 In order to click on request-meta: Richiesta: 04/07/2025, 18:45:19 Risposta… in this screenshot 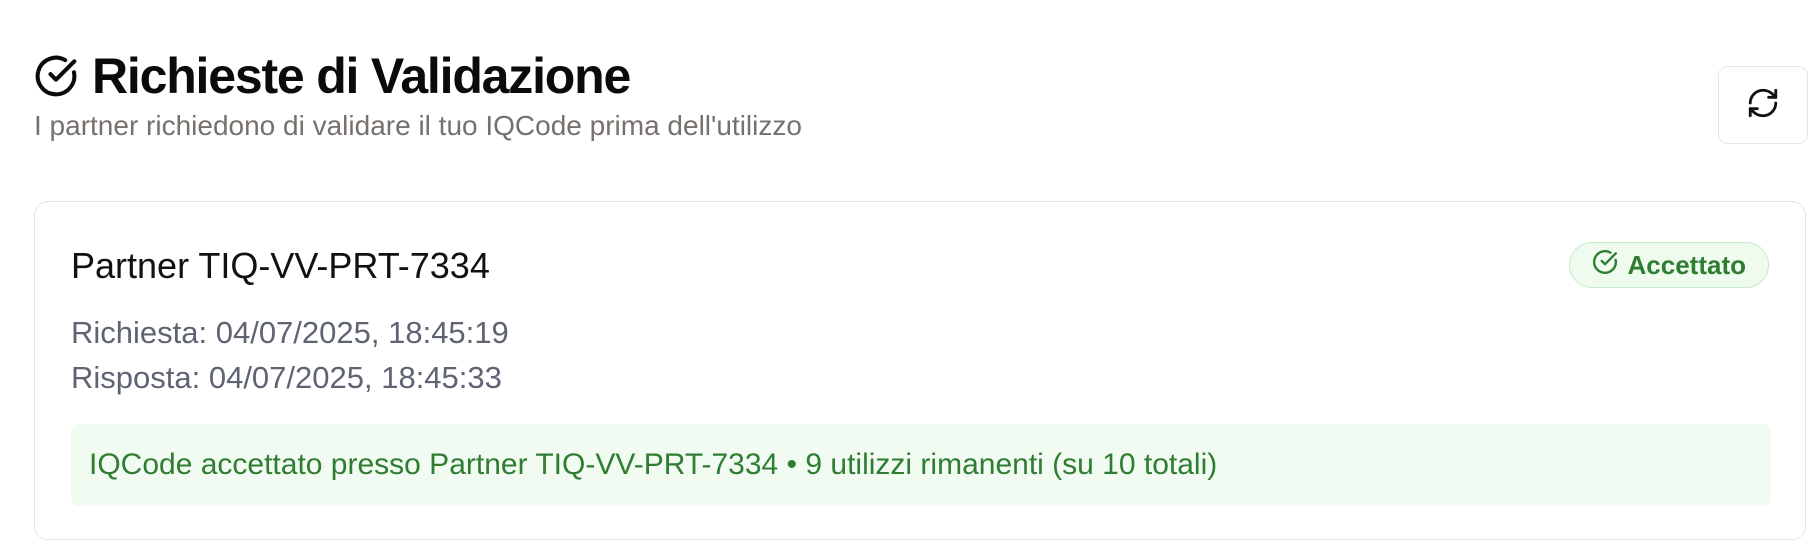, I will do `click(290, 355)`.